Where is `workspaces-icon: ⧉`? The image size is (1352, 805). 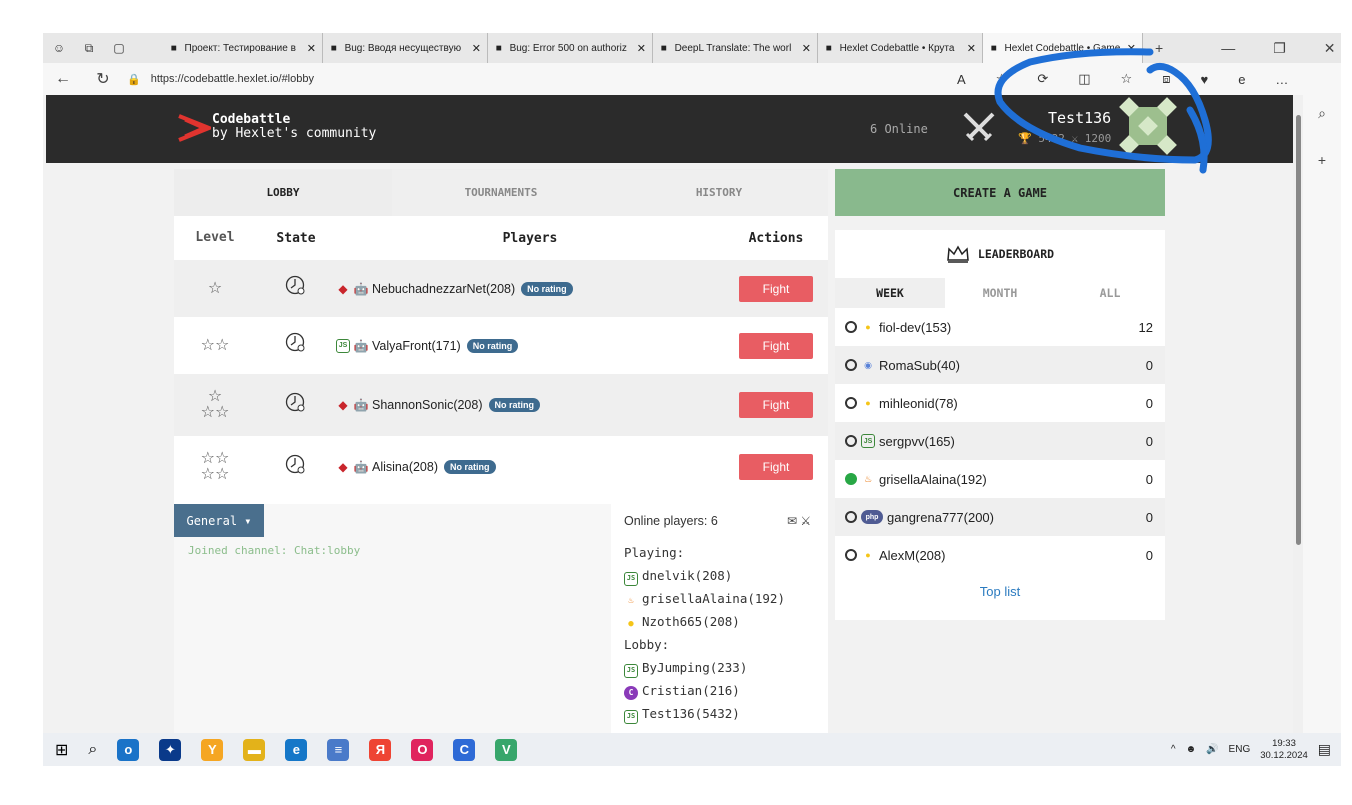 workspaces-icon: ⧉ is located at coordinates (89, 48).